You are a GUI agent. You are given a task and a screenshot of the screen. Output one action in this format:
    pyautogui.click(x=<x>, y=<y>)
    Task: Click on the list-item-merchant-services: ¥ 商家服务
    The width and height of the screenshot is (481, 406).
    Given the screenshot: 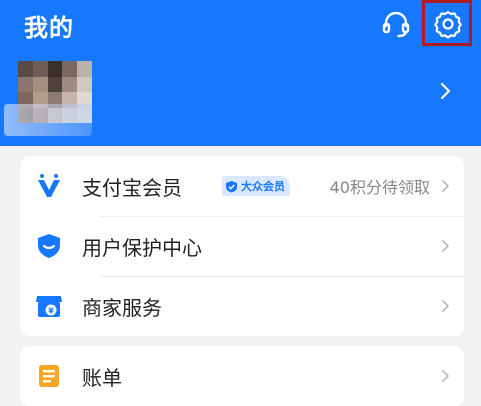 What is the action you would take?
    pyautogui.click(x=242, y=306)
    